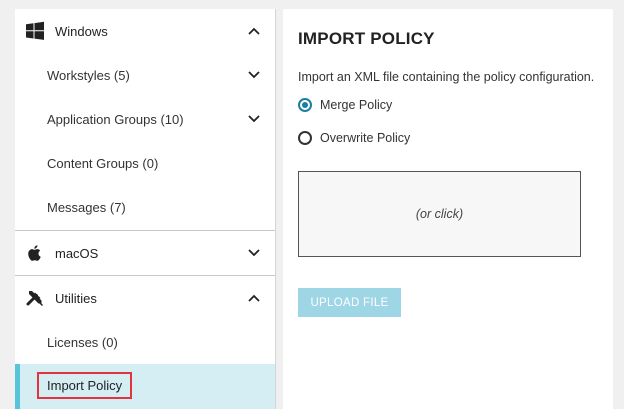 This screenshot has height=409, width=624. Describe the element at coordinates (103, 163) in the screenshot. I see `sidebar-item-label: Content Groups (0)` at that location.